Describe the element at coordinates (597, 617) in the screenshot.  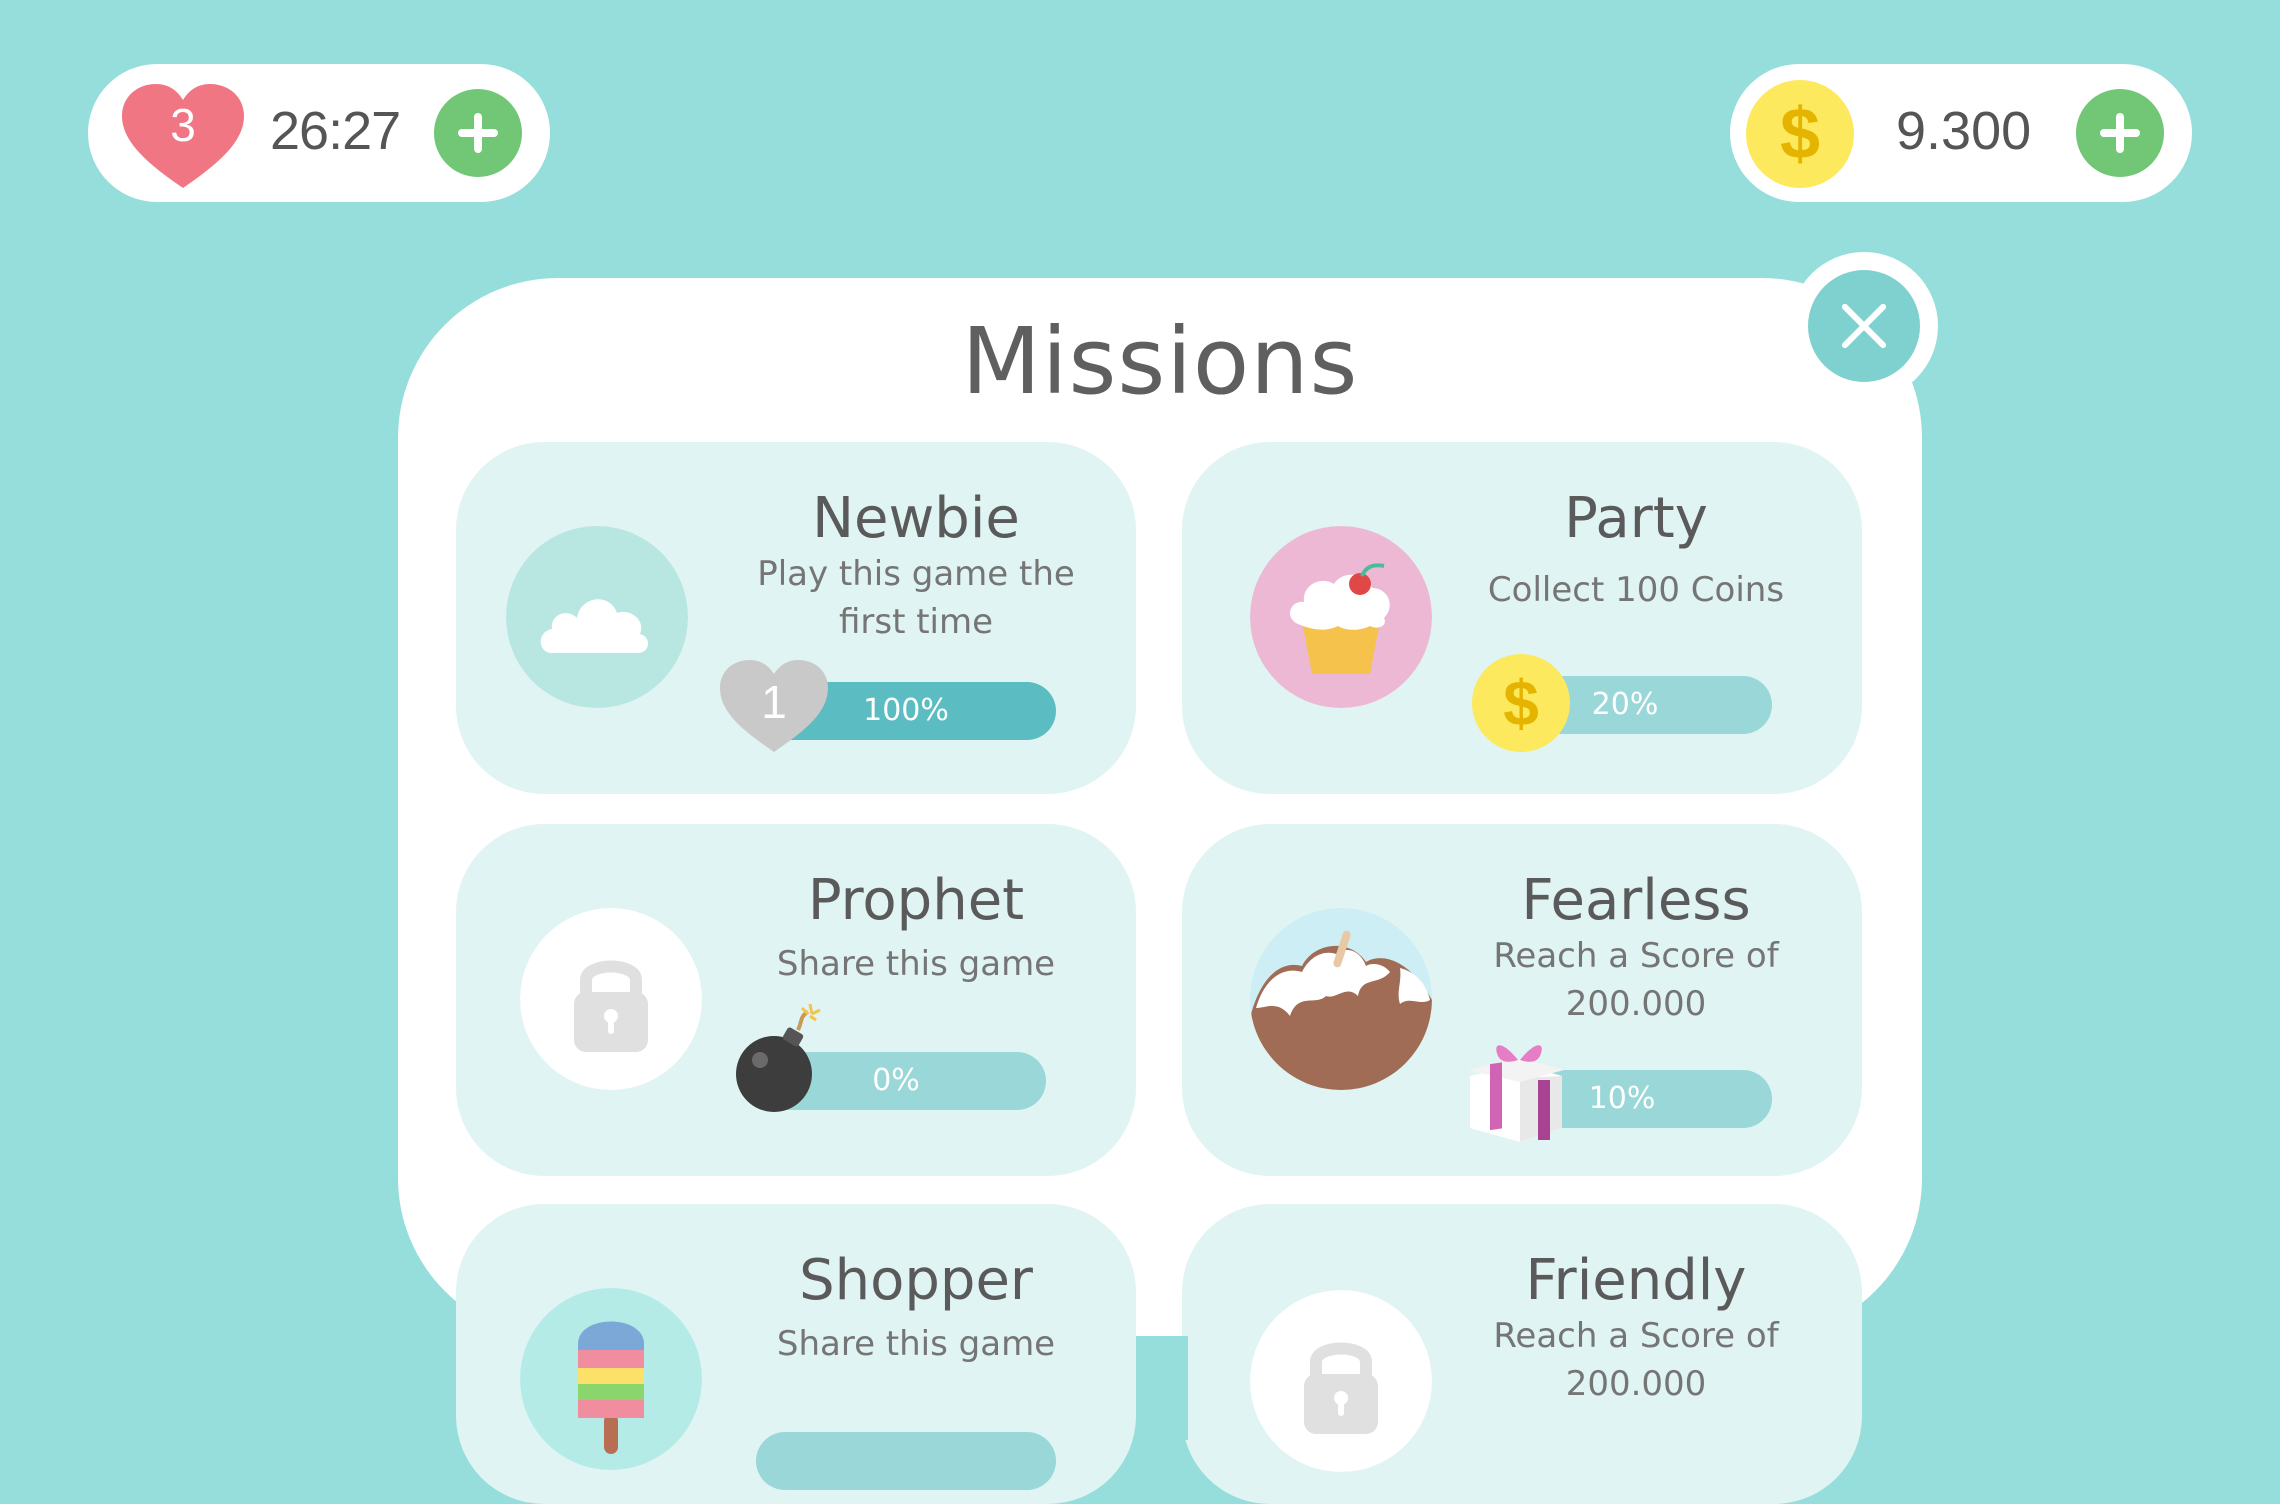
I see `cloud-badge-icon` at that location.